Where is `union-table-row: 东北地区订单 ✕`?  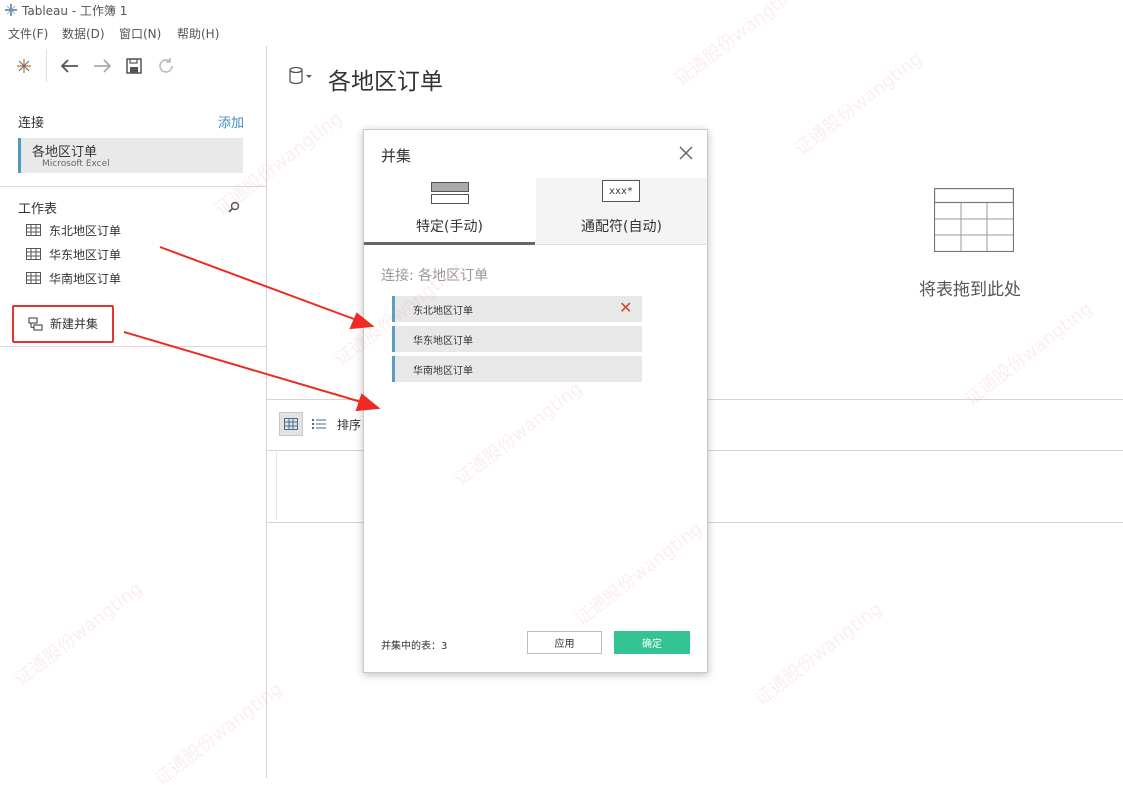 union-table-row: 东北地区订单 ✕ is located at coordinates (517, 309).